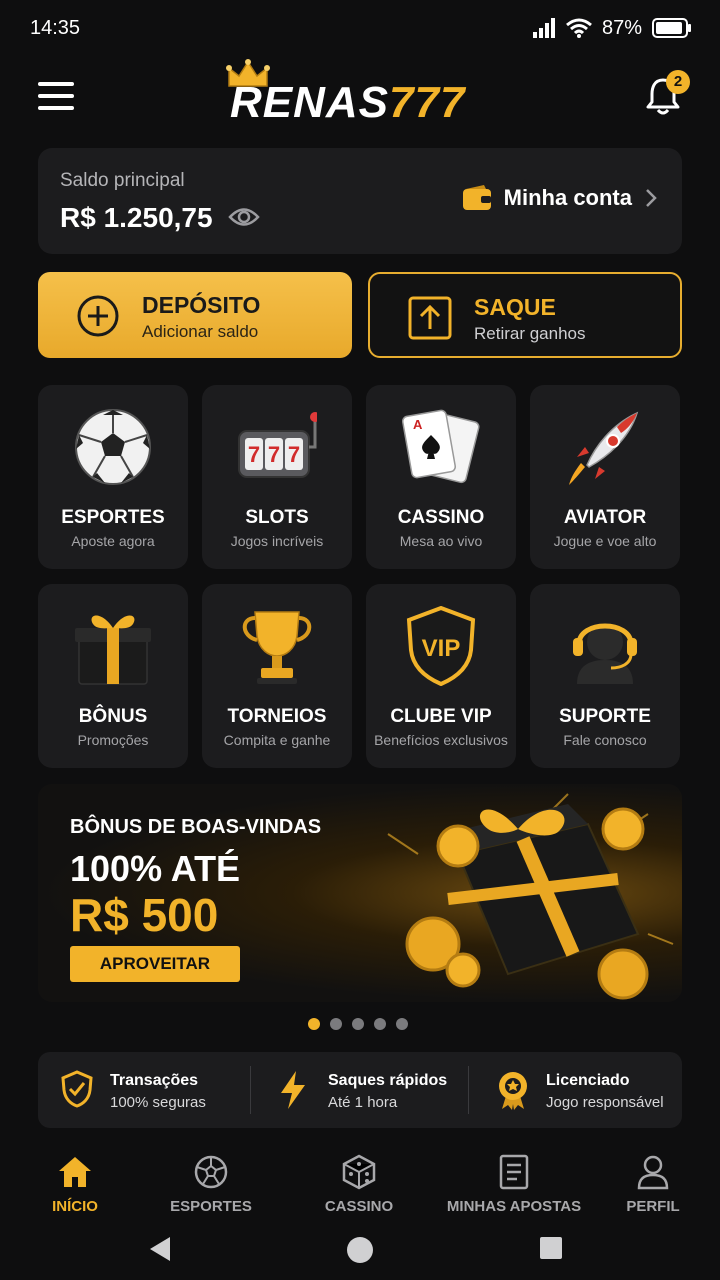  What do you see at coordinates (476, 197) in the screenshot?
I see `wallet-icon` at bounding box center [476, 197].